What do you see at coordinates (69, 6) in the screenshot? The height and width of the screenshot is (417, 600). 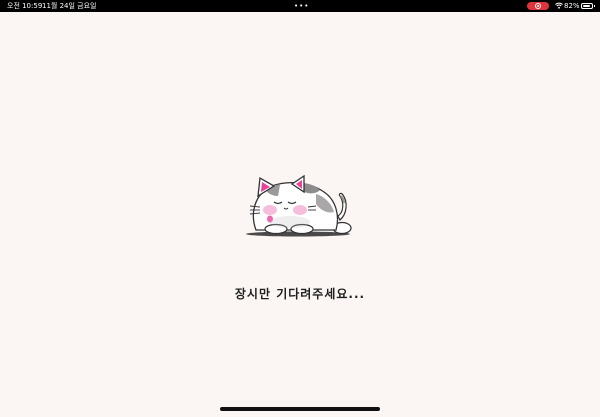 I see `status-date: 11월 24일 금요일` at bounding box center [69, 6].